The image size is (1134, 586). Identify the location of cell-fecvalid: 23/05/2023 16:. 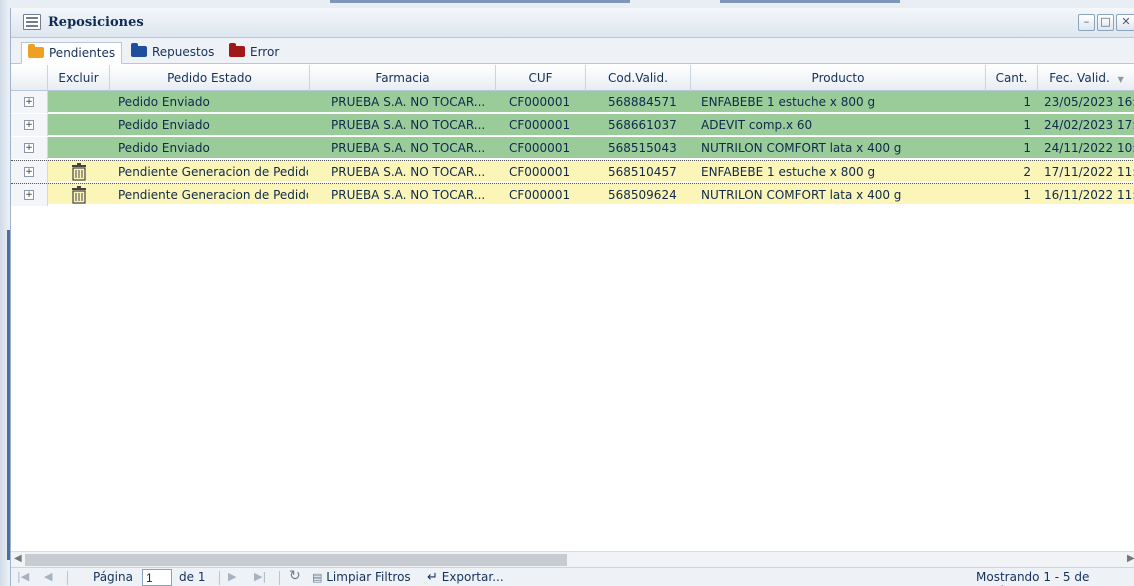
(1089, 102).